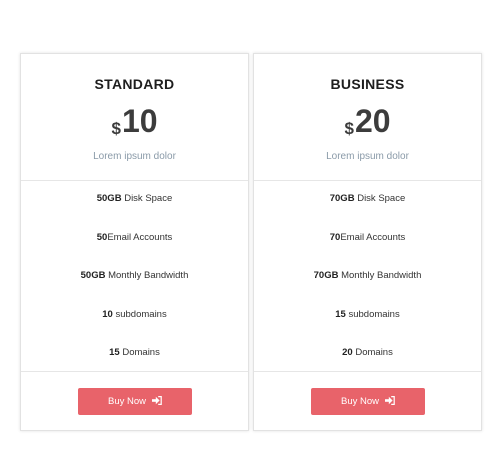  Describe the element at coordinates (347, 352) in the screenshot. I see `feature-value: 20` at that location.